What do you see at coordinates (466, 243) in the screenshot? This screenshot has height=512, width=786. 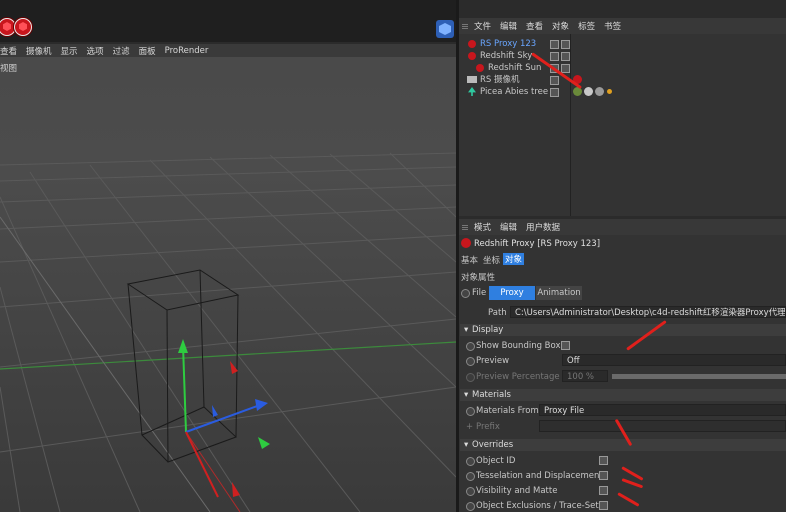 I see `redshift-proxy-icon` at bounding box center [466, 243].